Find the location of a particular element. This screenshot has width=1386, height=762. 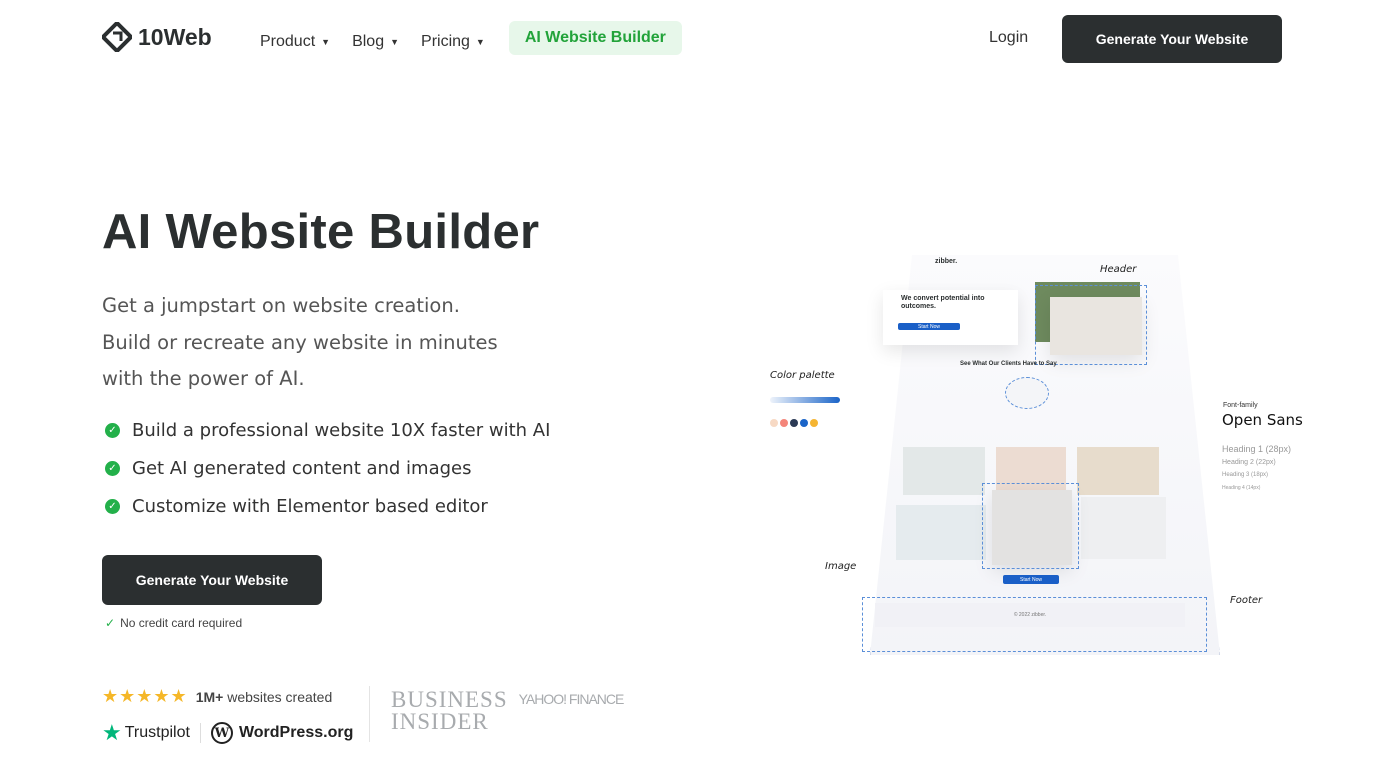

heading-size: Heading 3 (18px) is located at coordinates (1245, 475).